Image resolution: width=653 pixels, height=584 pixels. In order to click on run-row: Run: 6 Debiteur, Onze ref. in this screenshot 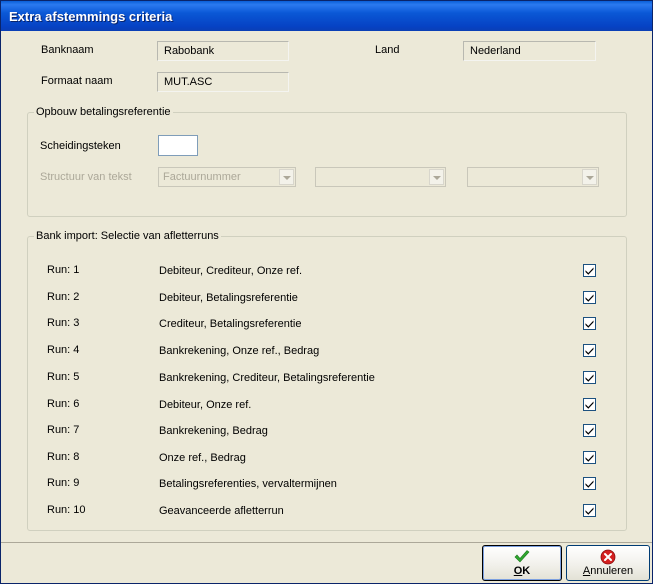, I will do `click(328, 406)`.